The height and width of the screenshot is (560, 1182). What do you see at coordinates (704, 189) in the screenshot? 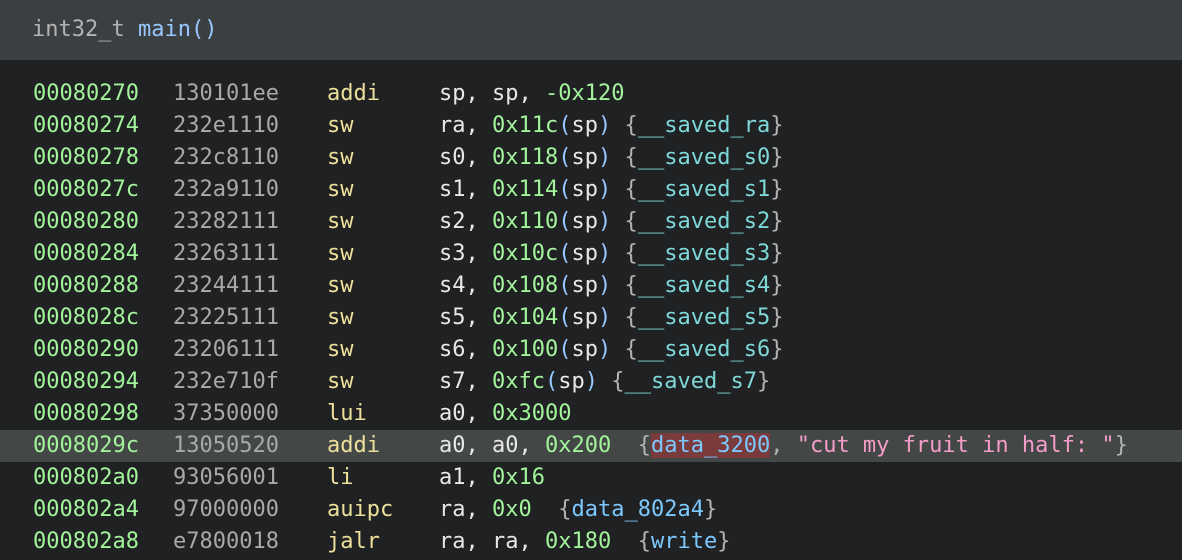
I see `stack-variable: __saved_s1` at bounding box center [704, 189].